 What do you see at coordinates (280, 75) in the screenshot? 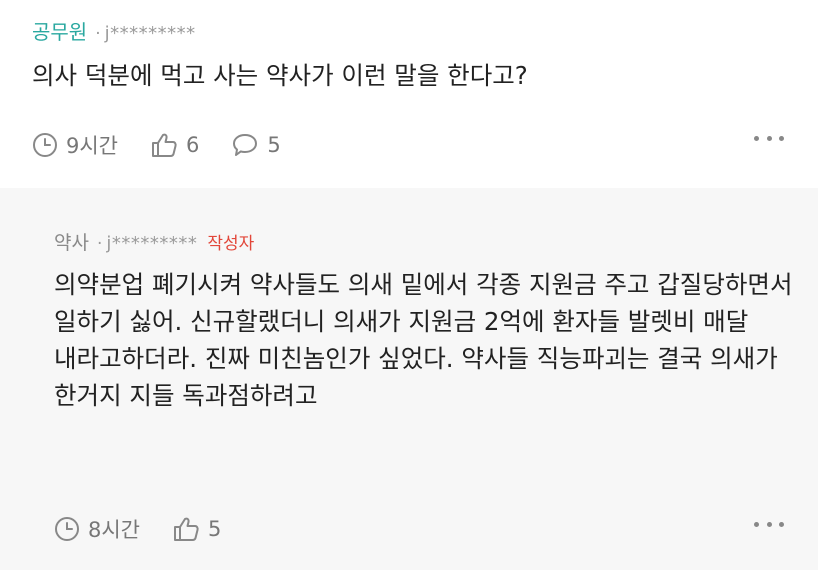
I see `comment-text: 의사 덕분에 먹고 사는 약사가 이런 말을 한다고?` at bounding box center [280, 75].